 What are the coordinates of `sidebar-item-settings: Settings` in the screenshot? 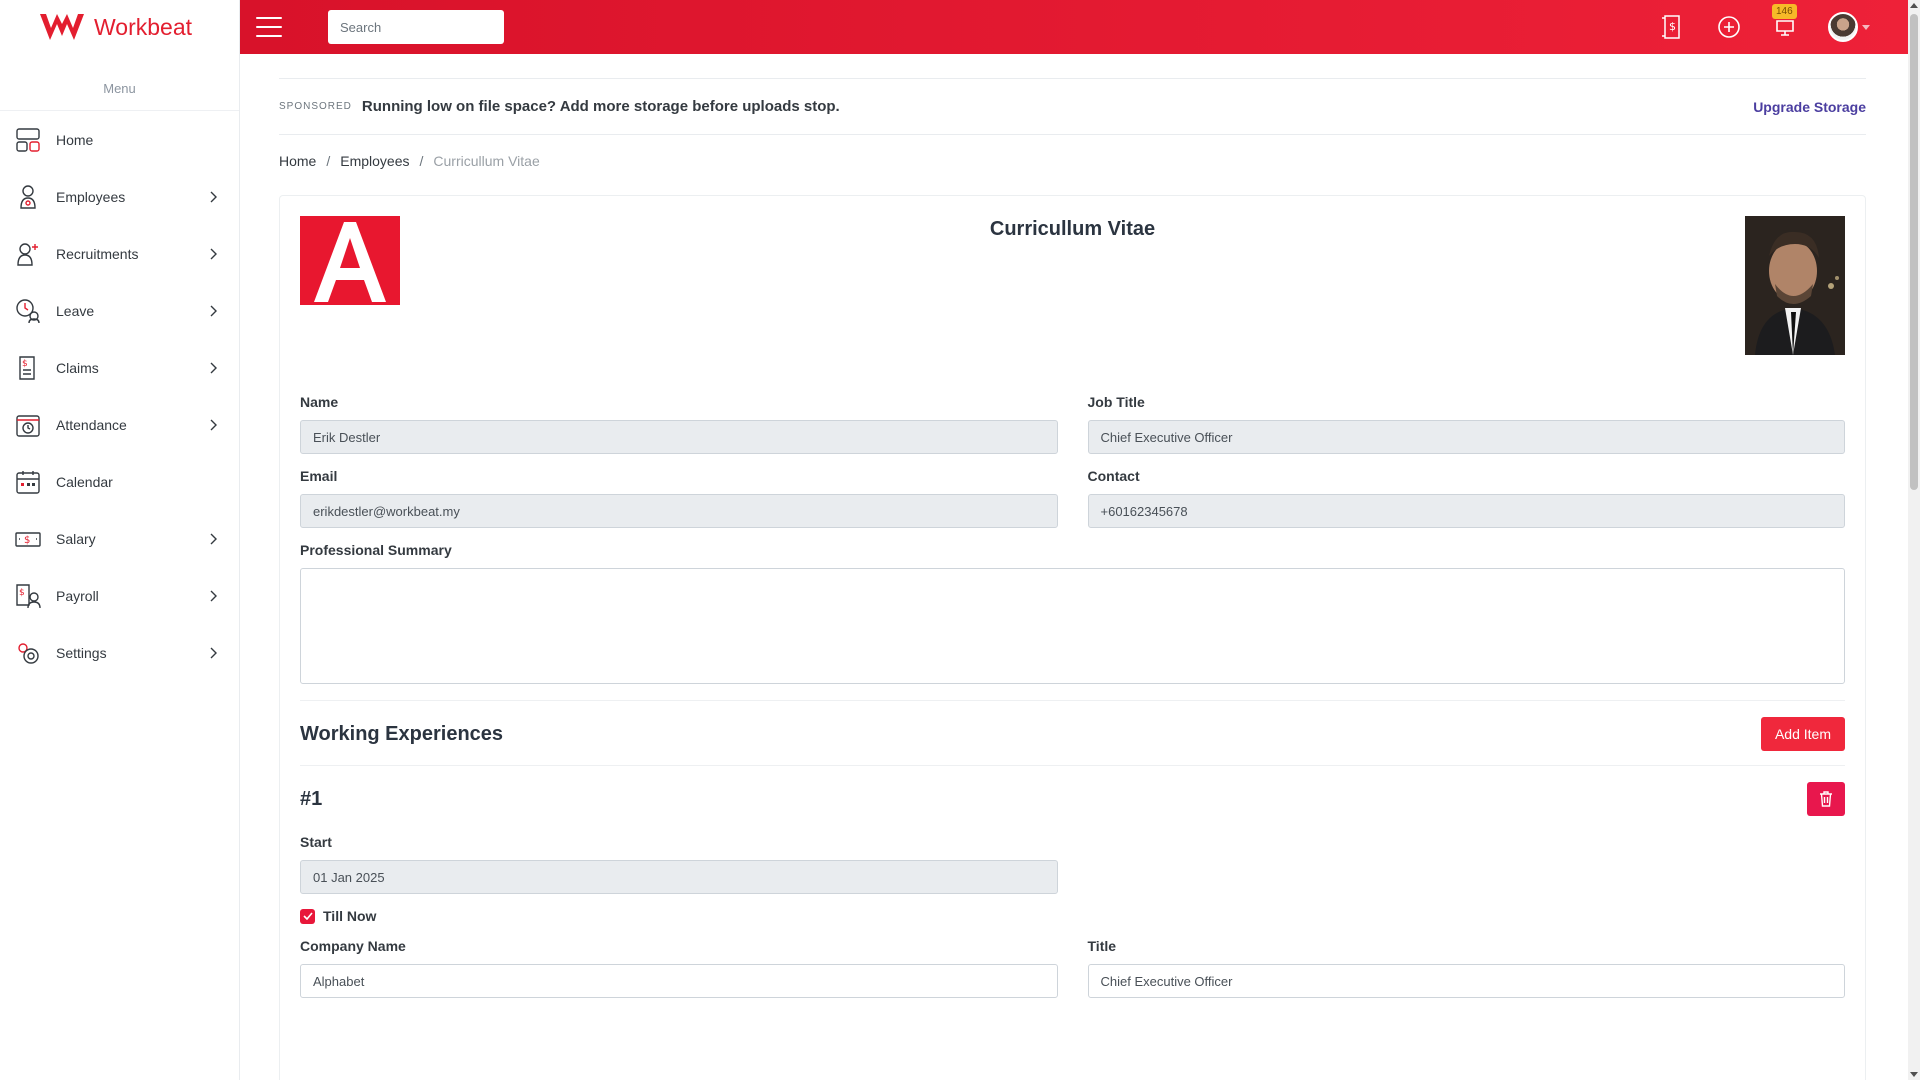 It's located at (119, 652).